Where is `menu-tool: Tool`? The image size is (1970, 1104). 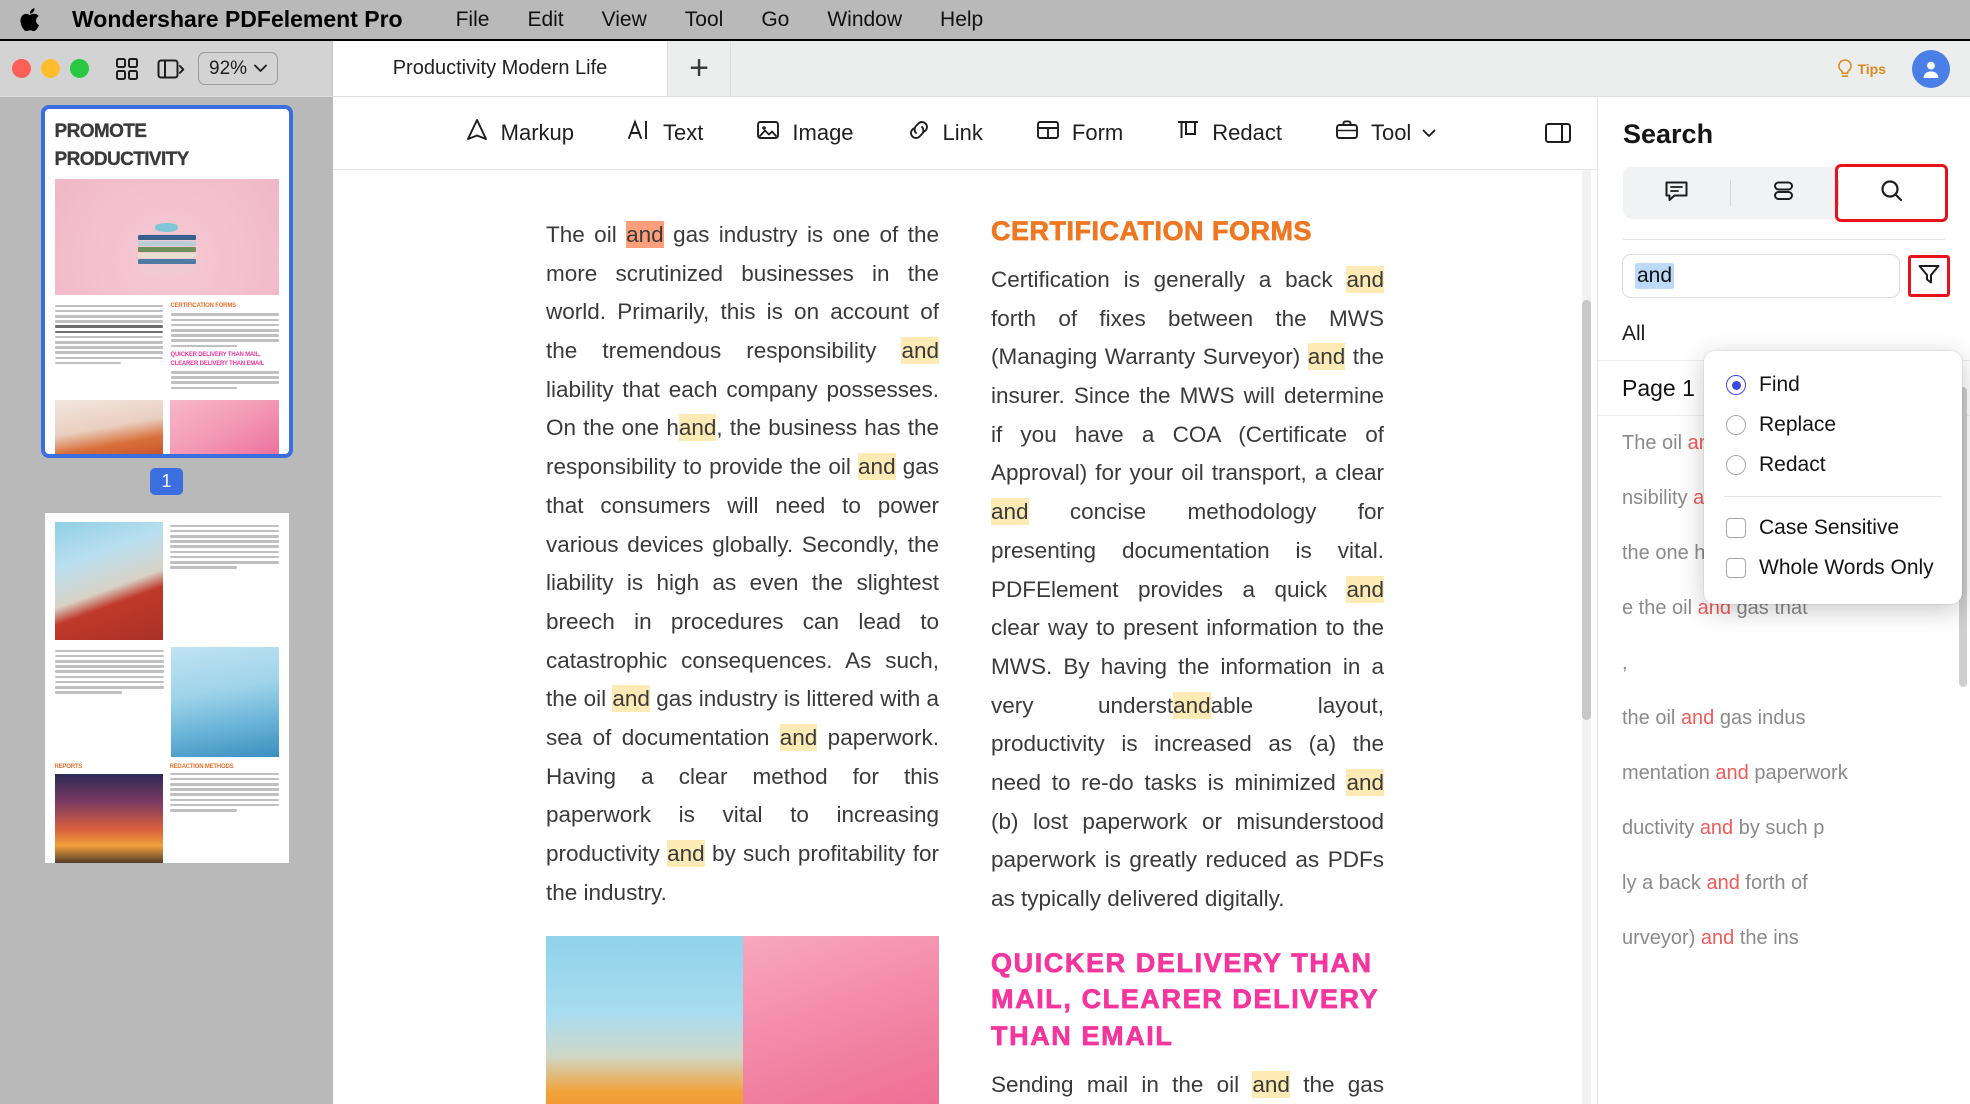 menu-tool: Tool is located at coordinates (704, 20).